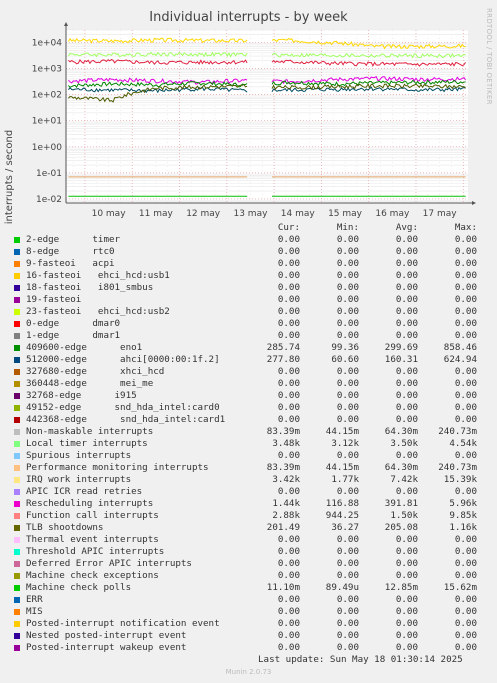 The width and height of the screenshot is (497, 683). Describe the element at coordinates (288, 227) in the screenshot. I see `legend-header-cur: Cur:` at that location.